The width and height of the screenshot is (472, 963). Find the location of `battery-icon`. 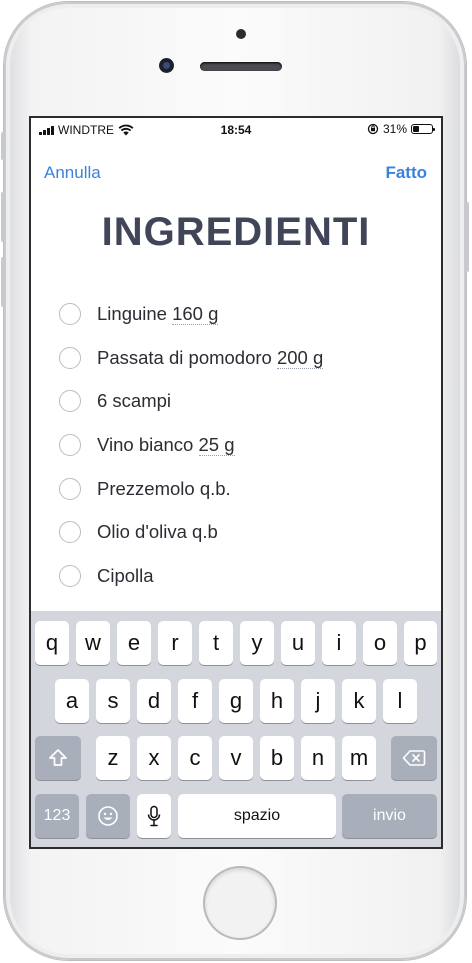

battery-icon is located at coordinates (423, 129).